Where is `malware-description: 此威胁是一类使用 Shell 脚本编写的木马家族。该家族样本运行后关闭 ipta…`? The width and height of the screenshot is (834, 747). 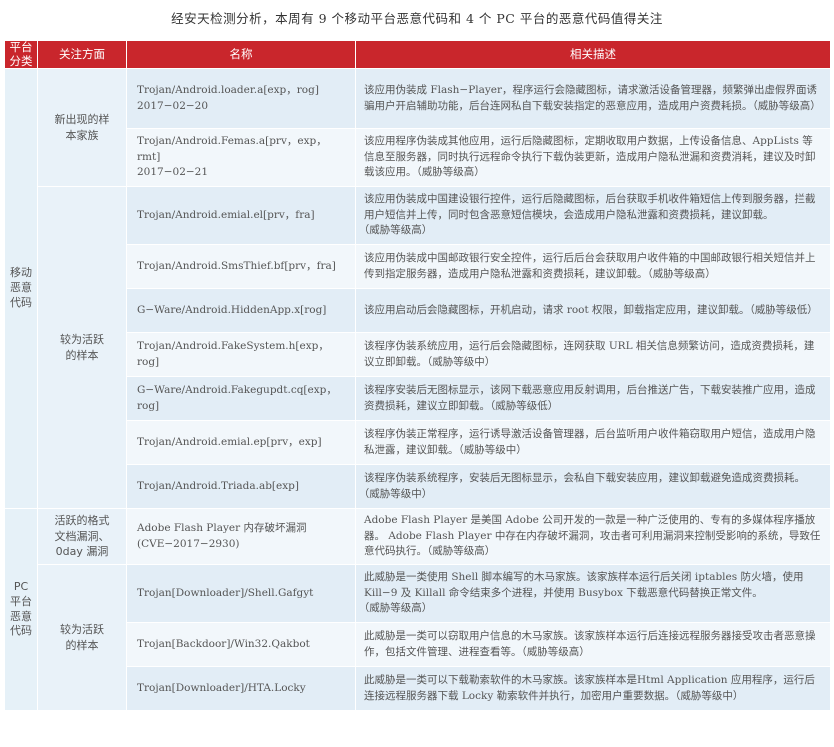 malware-description: 此威胁是一类使用 Shell 脚本编写的木马家族。该家族样本运行后关闭 ipta… is located at coordinates (593, 593).